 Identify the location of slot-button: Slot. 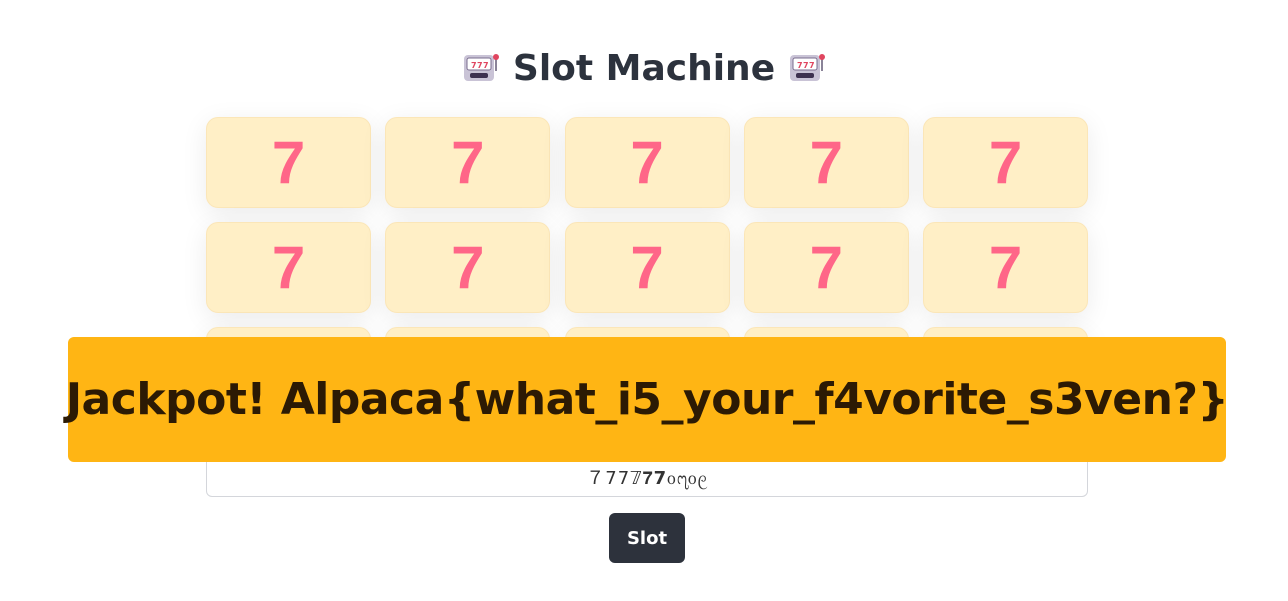
(647, 538).